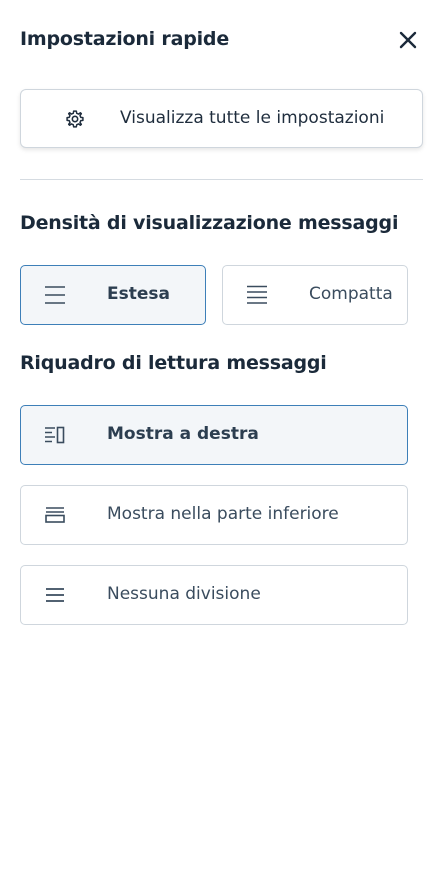  I want to click on close-button, so click(408, 40).